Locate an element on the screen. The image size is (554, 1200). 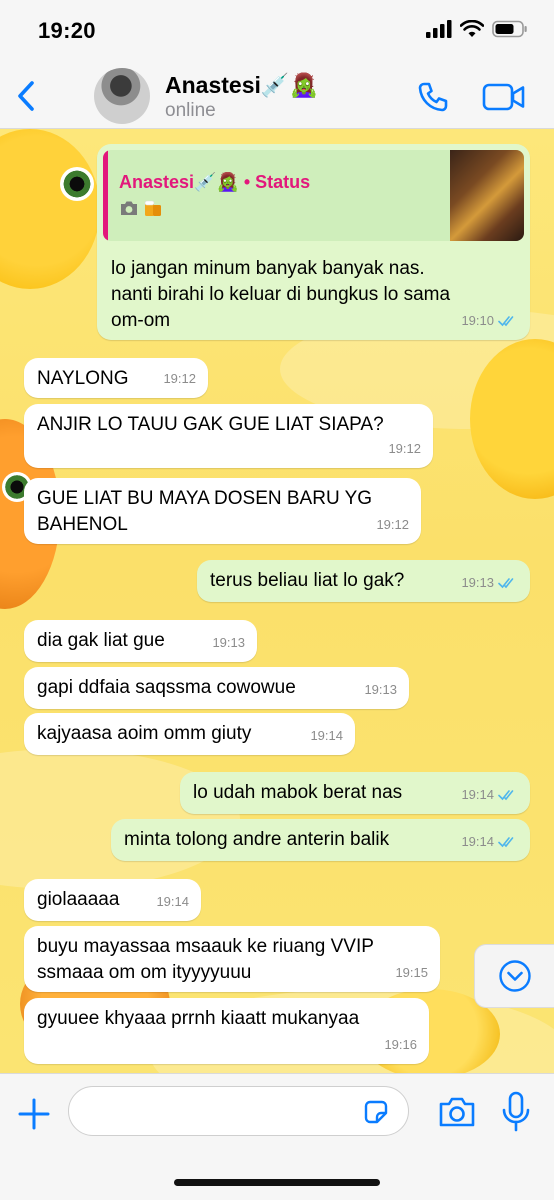
chevron-down-circle-icon is located at coordinates (514, 976).